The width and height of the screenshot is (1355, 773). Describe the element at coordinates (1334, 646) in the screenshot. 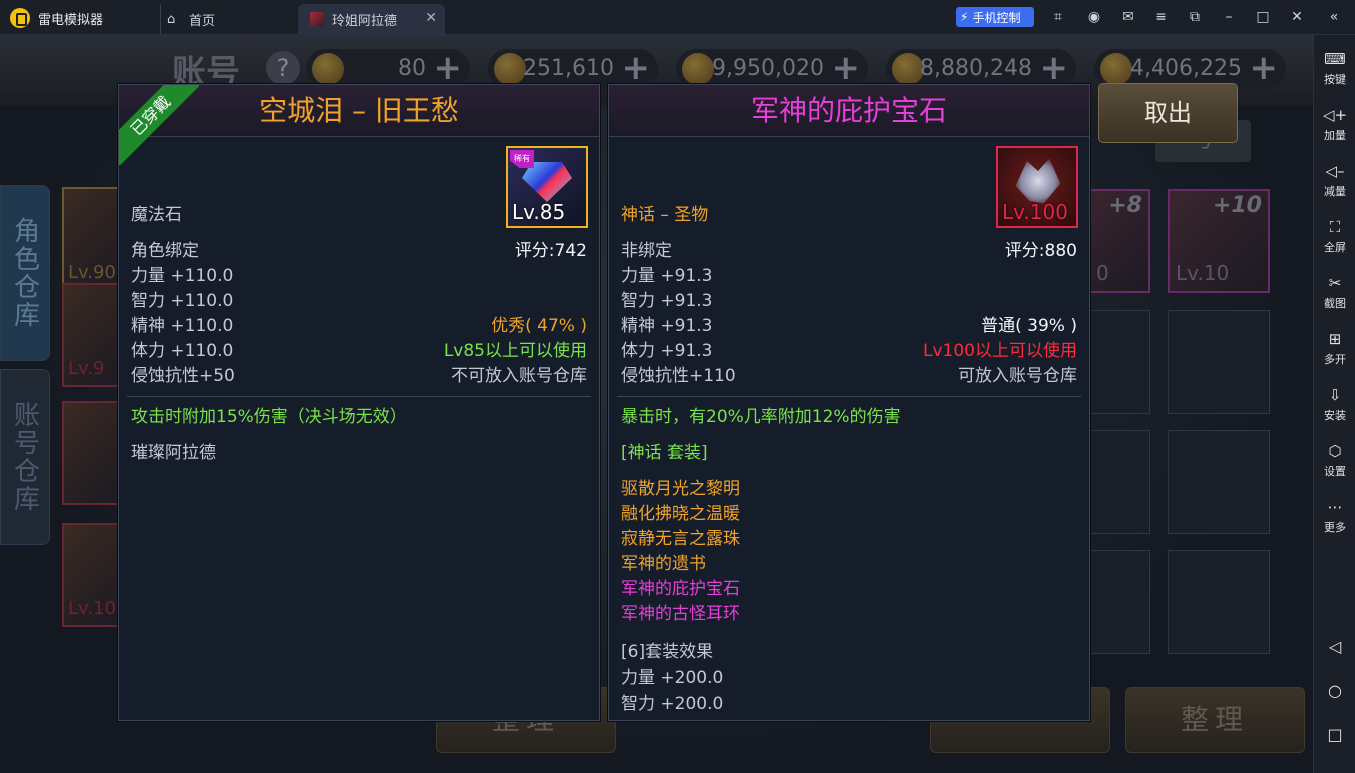

I see `back-icon: ◁` at that location.